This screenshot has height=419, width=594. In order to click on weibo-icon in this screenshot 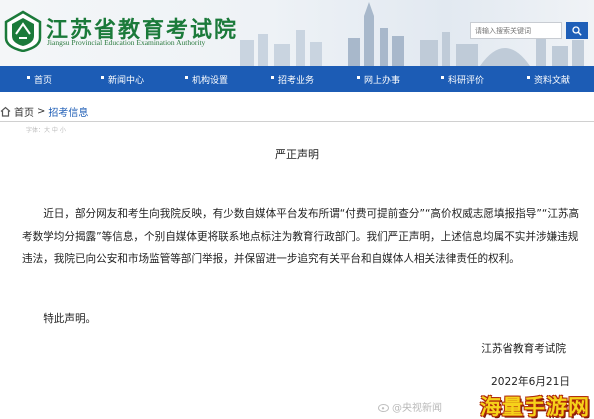, I will do `click(383, 407)`.